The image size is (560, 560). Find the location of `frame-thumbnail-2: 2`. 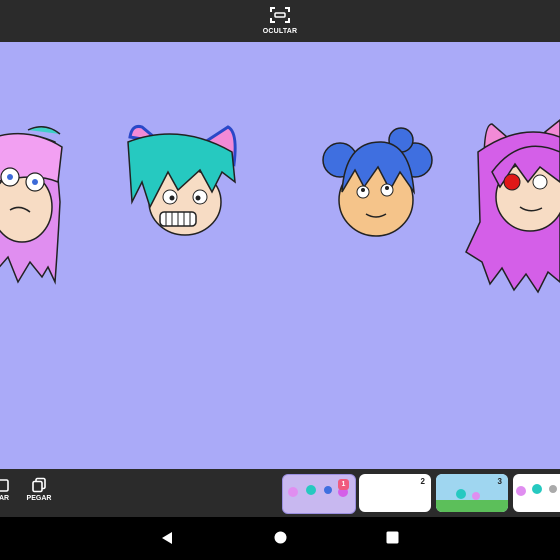

frame-thumbnail-2: 2 is located at coordinates (395, 493).